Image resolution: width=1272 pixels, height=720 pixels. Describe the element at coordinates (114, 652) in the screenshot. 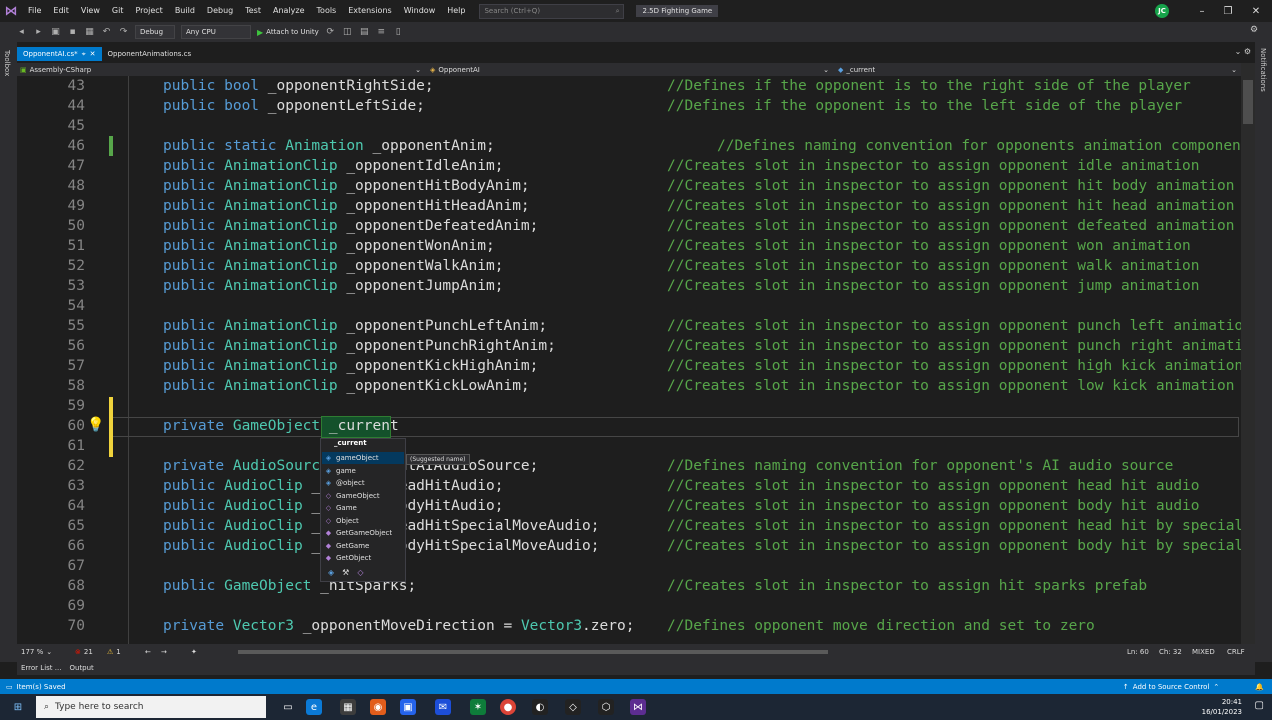

I see `warning-count: ⚠ 1` at that location.